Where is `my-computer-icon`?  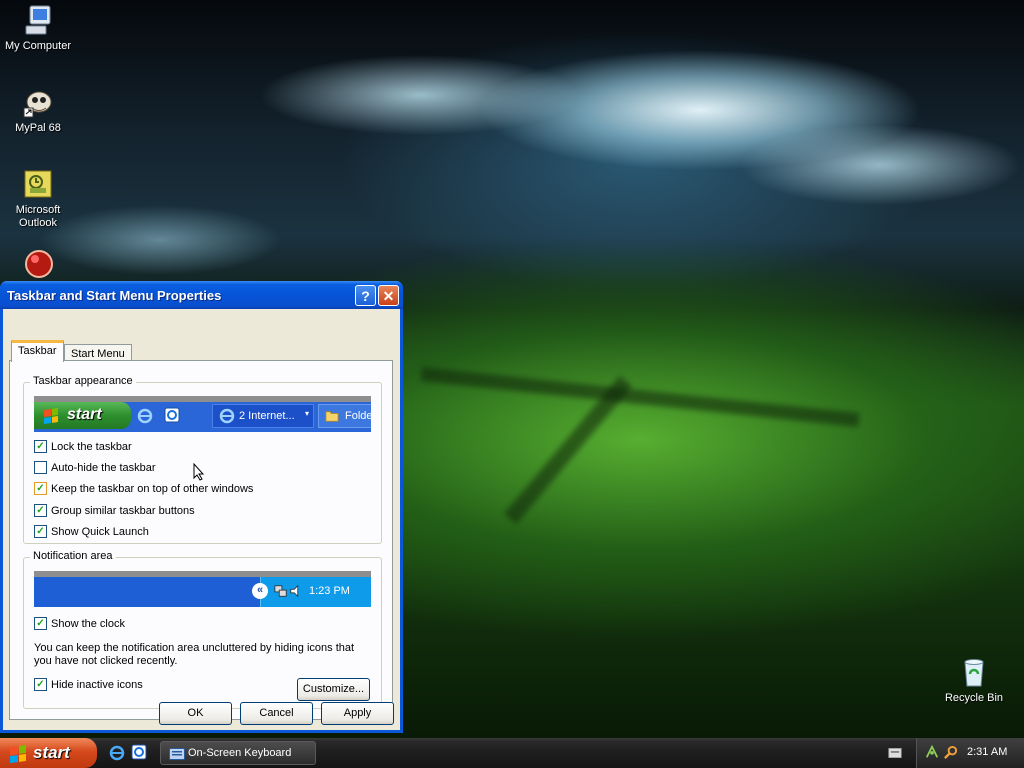 my-computer-icon is located at coordinates (38, 20).